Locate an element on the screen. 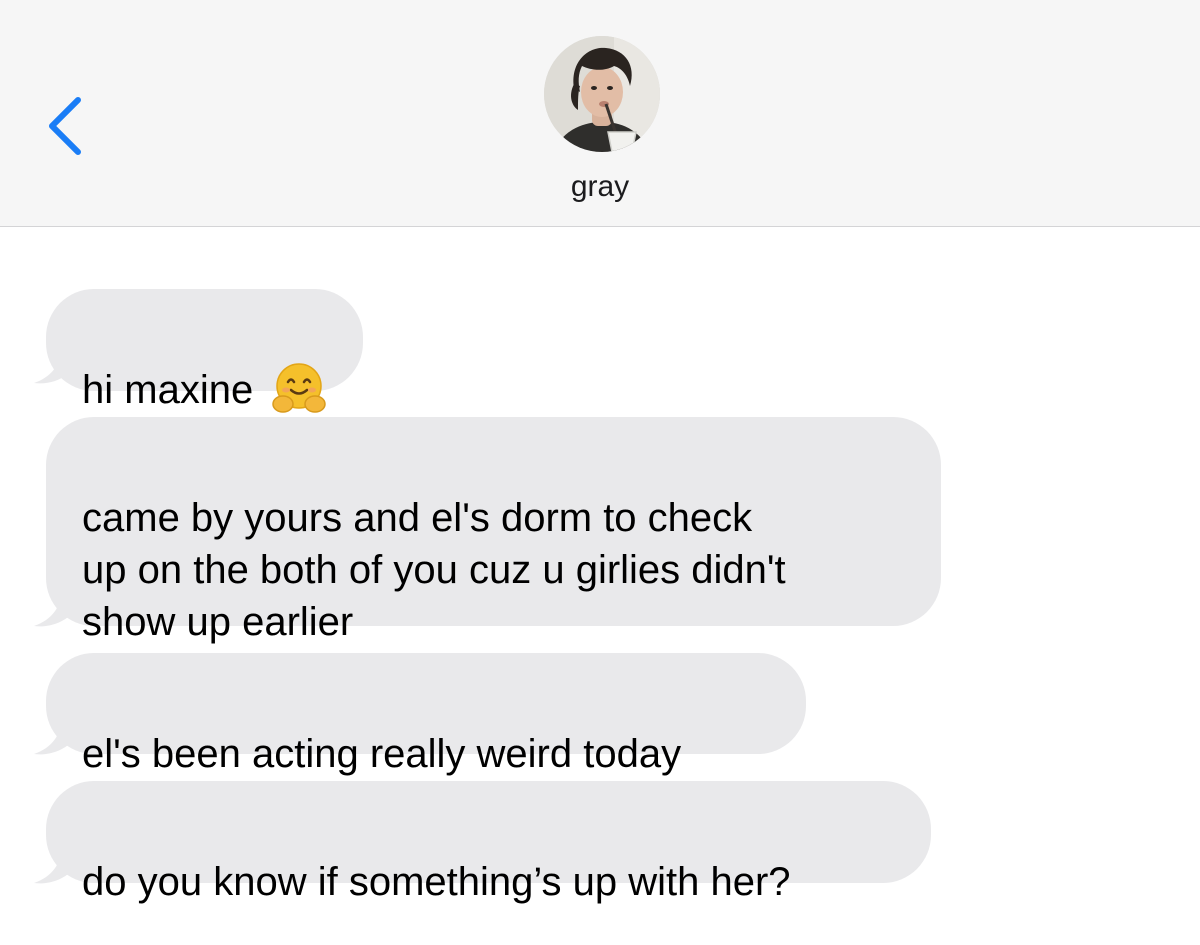  contact-name: gray is located at coordinates (600, 187).